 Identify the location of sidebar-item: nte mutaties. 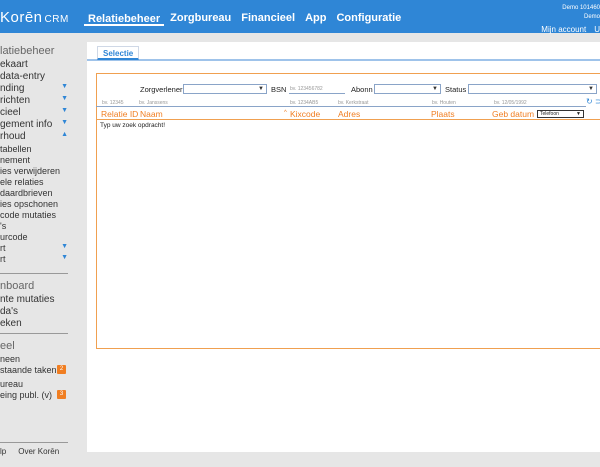
(36, 299).